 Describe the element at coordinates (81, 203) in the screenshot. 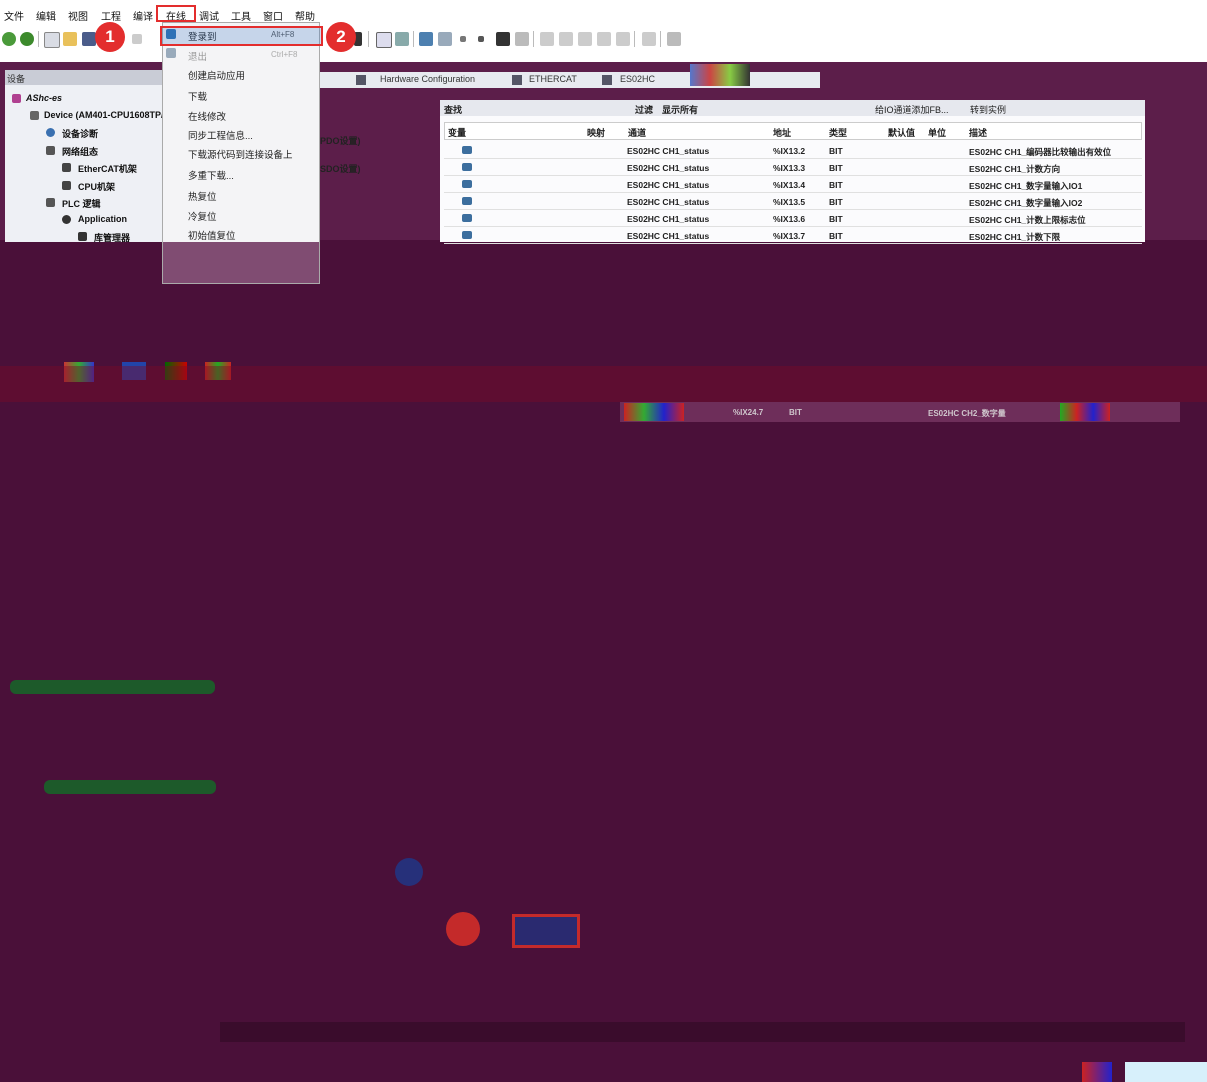

I see `tree-item-plc-logic: PLC 逻辑` at that location.